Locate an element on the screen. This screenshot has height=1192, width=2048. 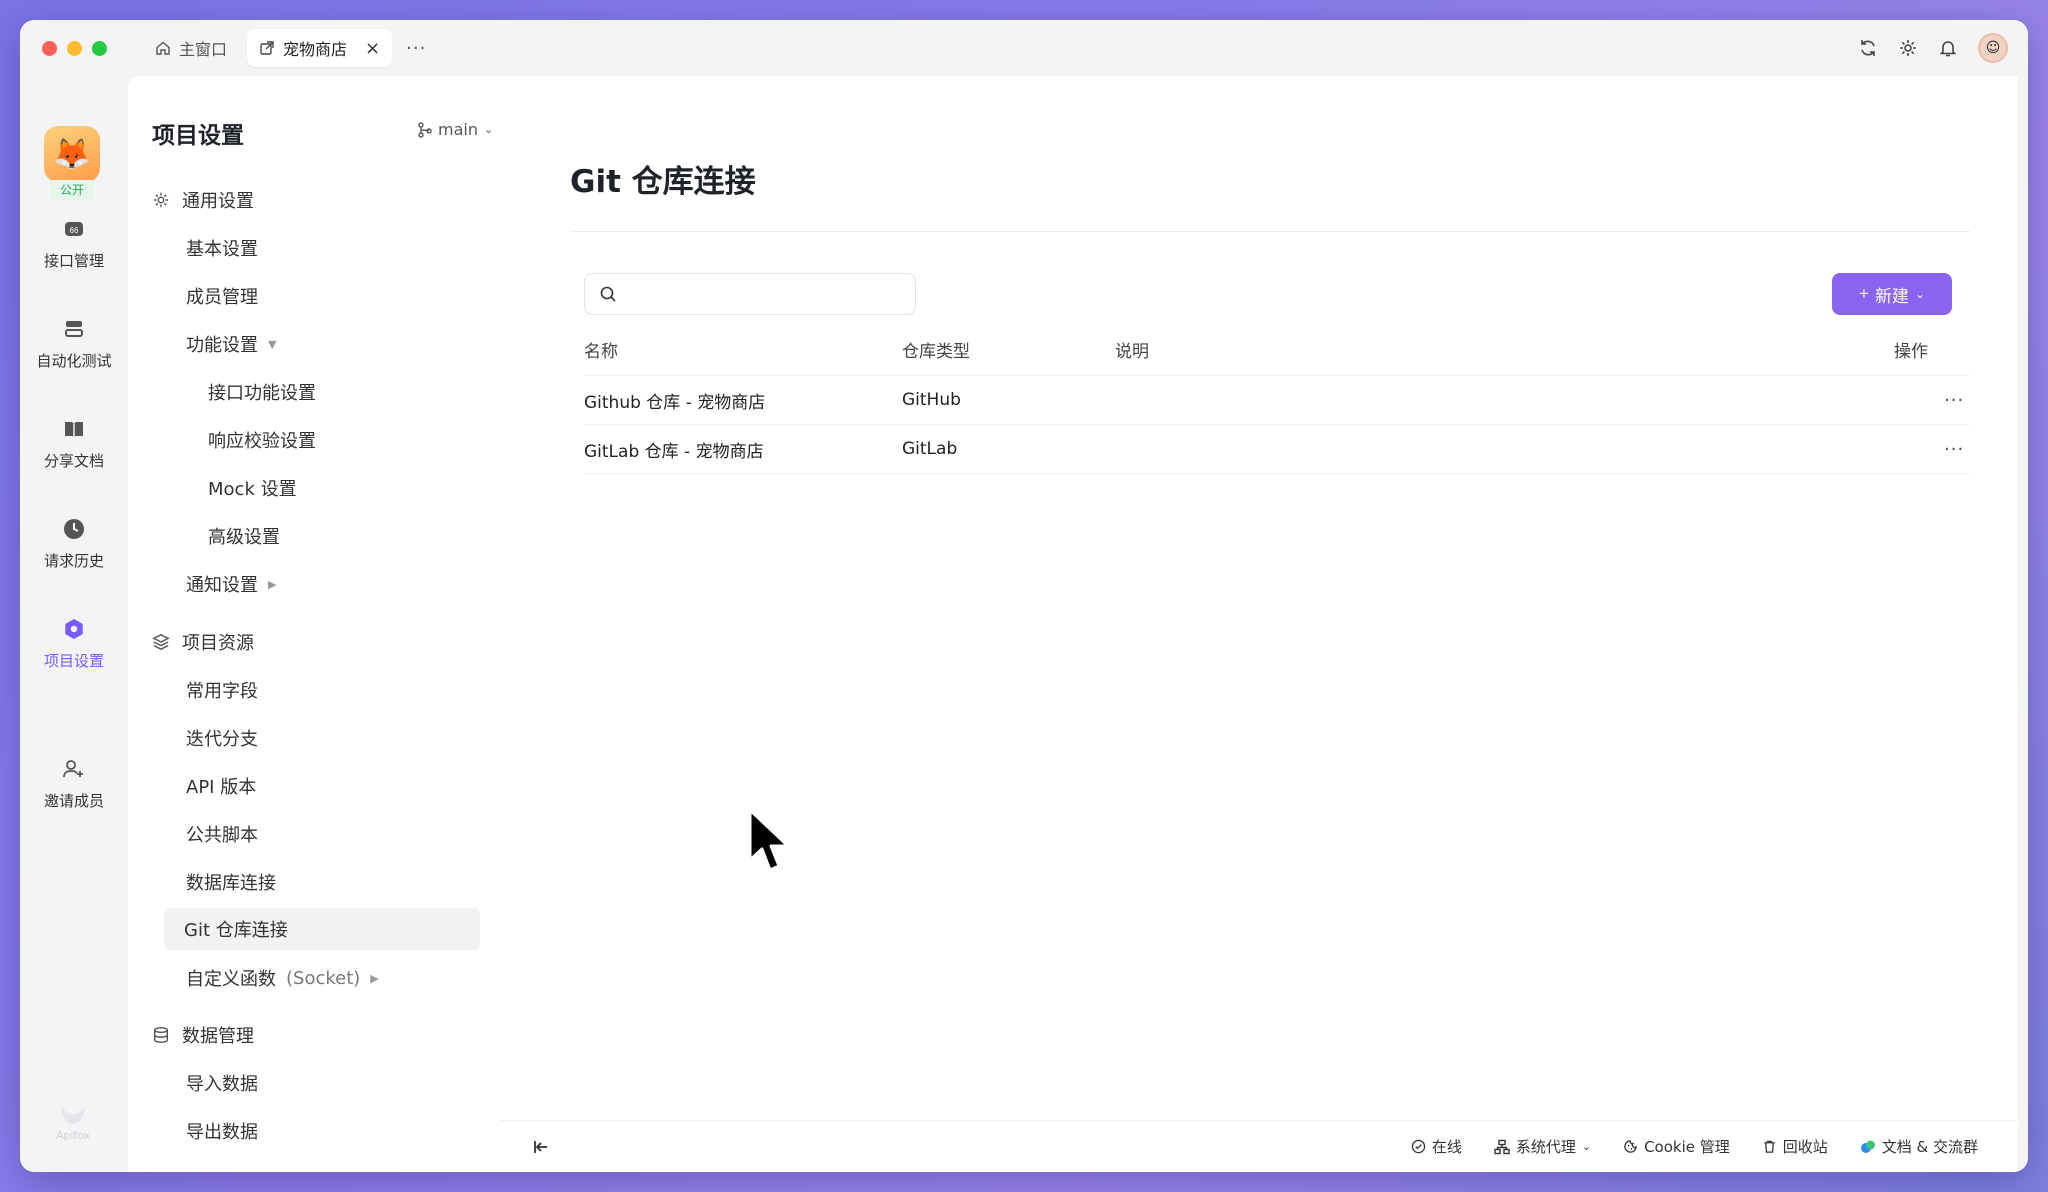
table-row: Github 仓库 - 宠物商店 GitHub ··· is located at coordinates (1277, 400).